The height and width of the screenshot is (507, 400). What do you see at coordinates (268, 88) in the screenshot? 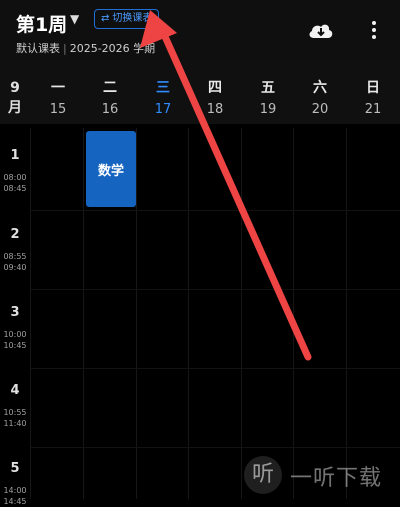
I see `day-name: 五` at bounding box center [268, 88].